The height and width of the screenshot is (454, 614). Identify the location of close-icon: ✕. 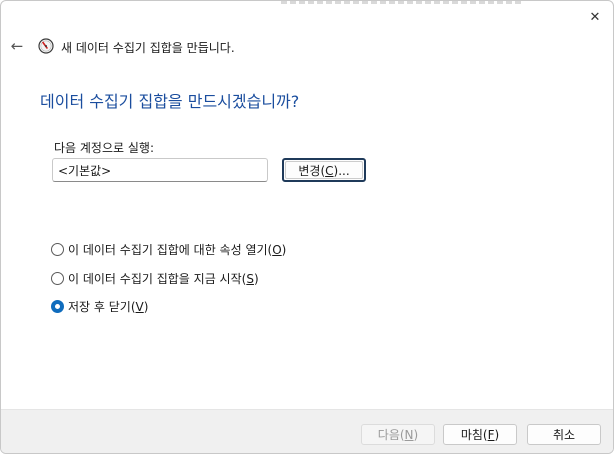
(595, 17).